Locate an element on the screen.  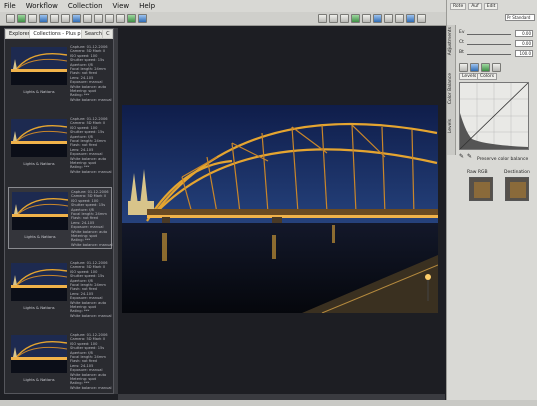
save-icon is located at coordinates (54, 18).